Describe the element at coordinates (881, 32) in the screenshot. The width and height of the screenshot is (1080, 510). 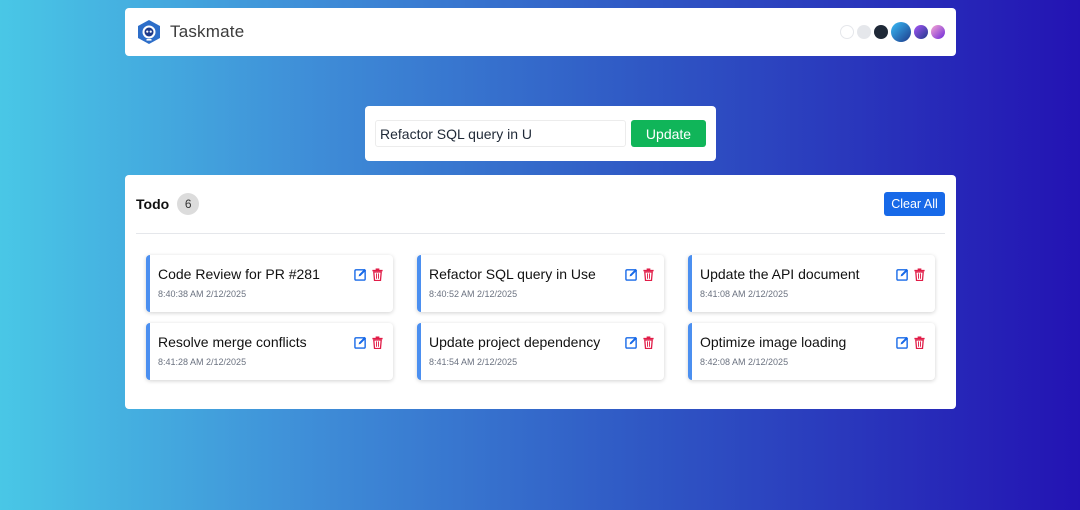
I see `theme-dark` at that location.